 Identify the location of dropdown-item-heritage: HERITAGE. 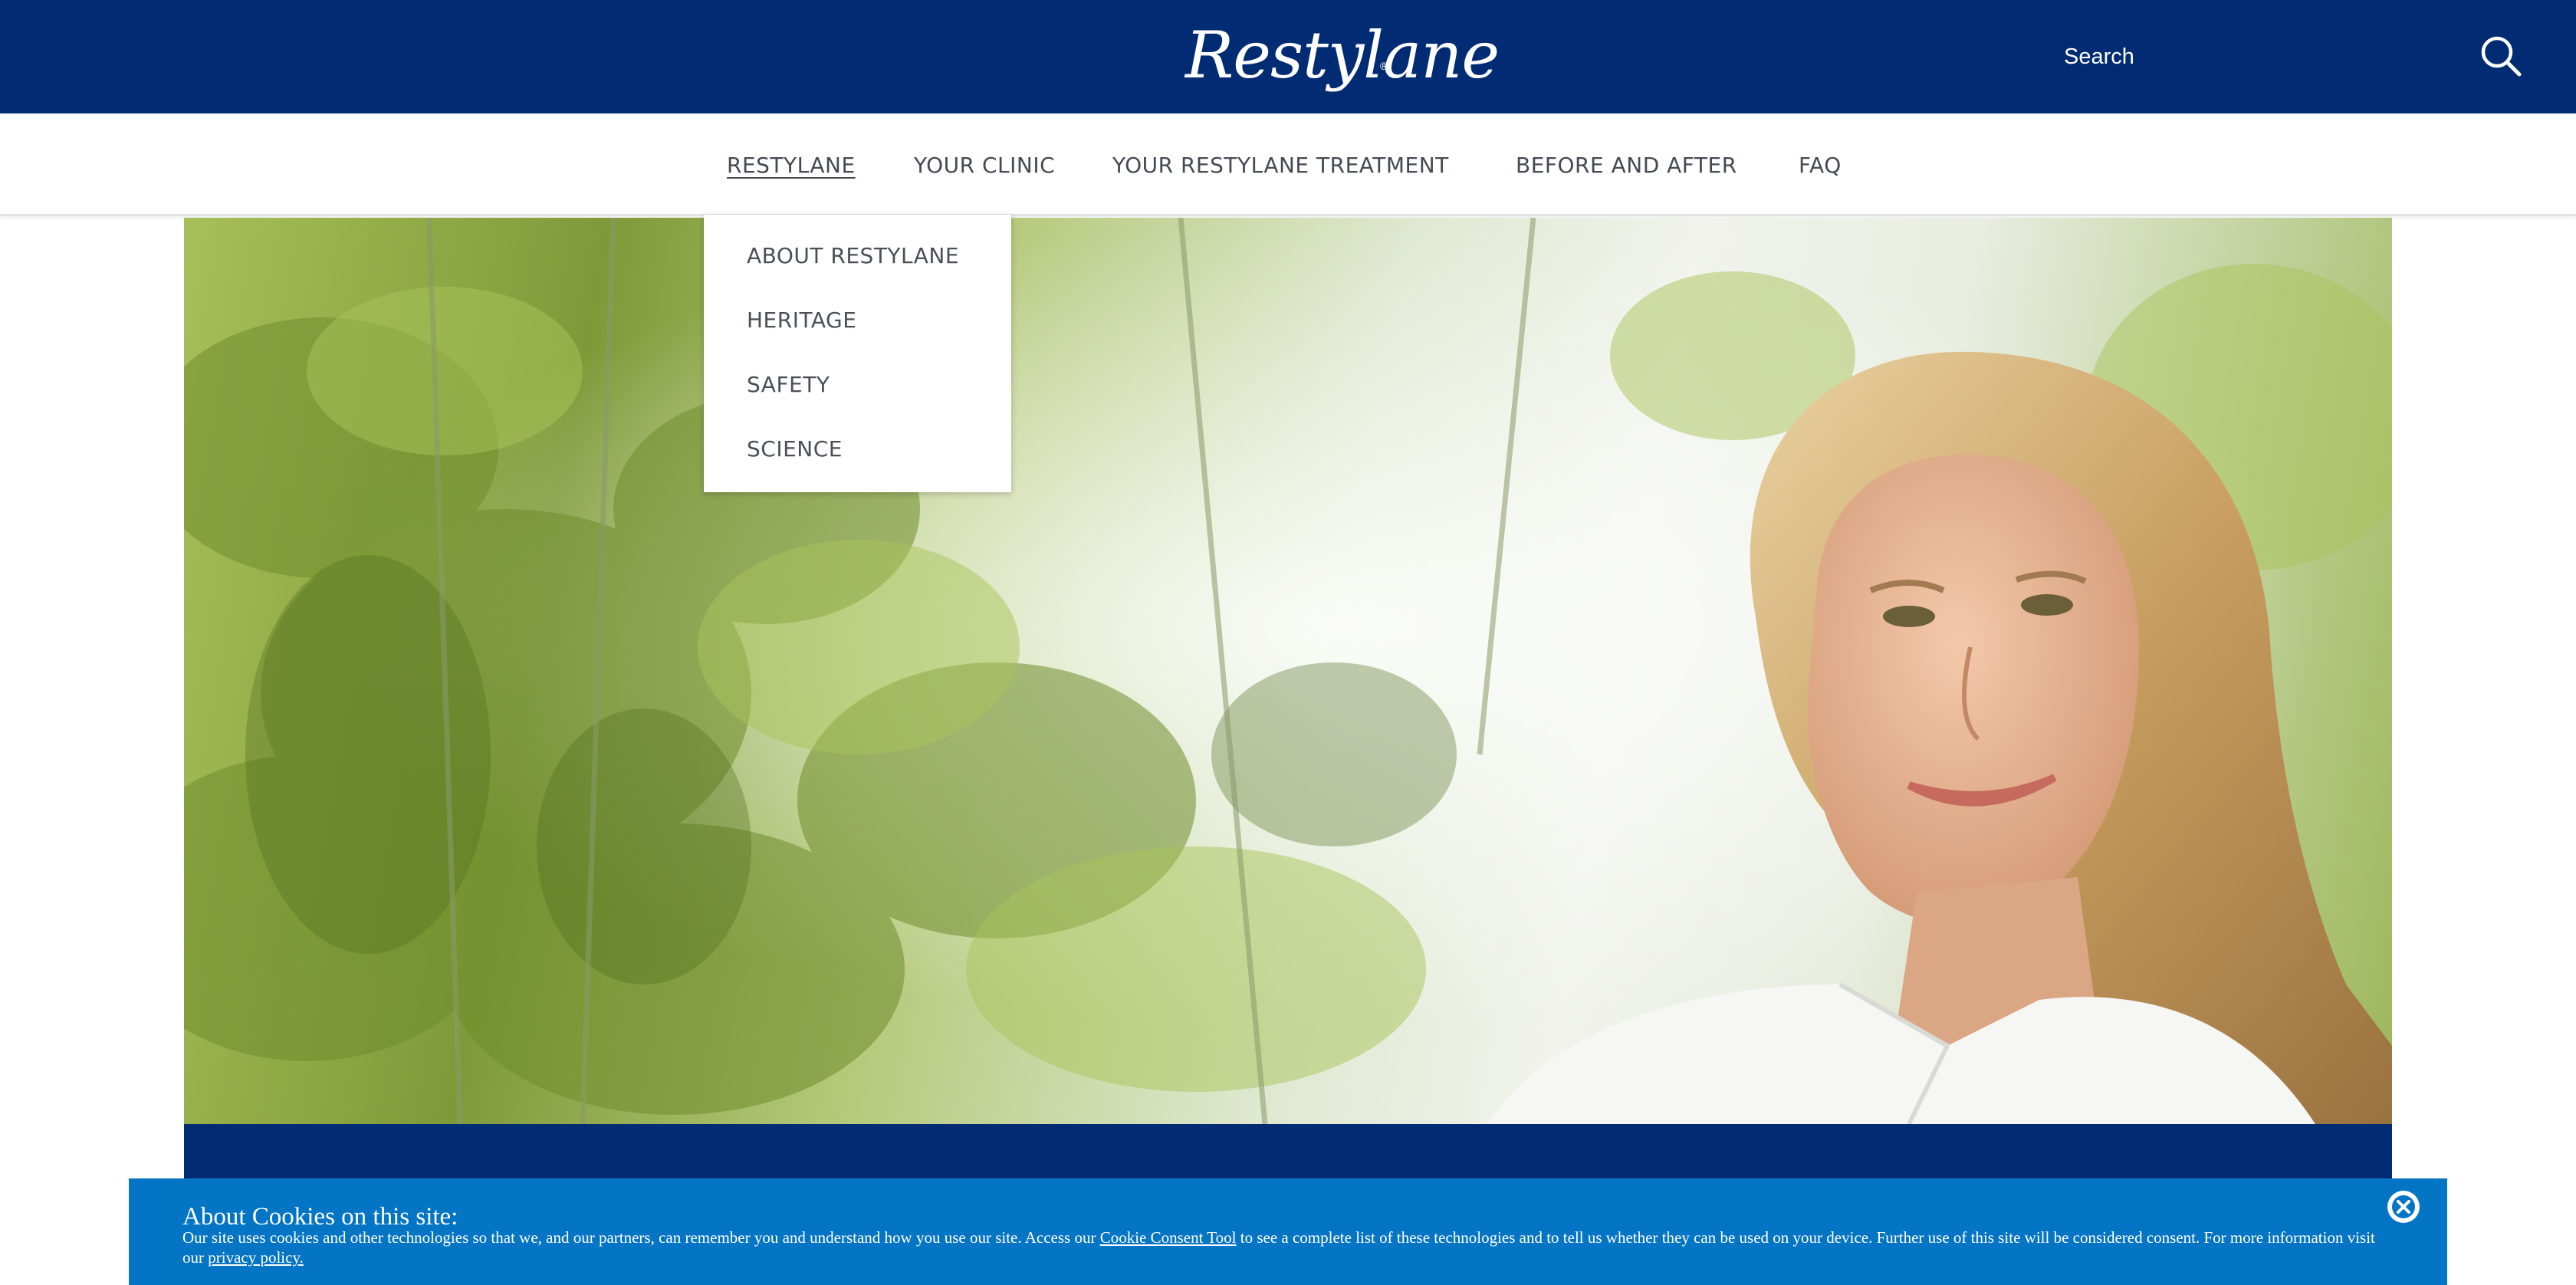
(802, 320).